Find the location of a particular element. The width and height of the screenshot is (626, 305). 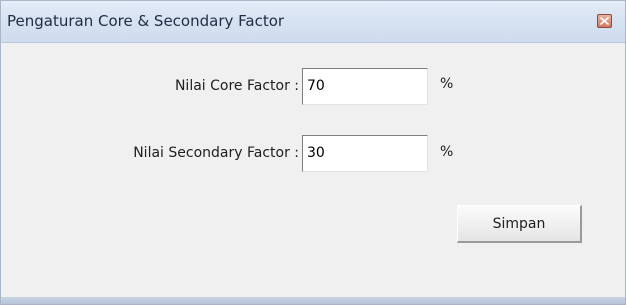

close-icon is located at coordinates (604, 21).